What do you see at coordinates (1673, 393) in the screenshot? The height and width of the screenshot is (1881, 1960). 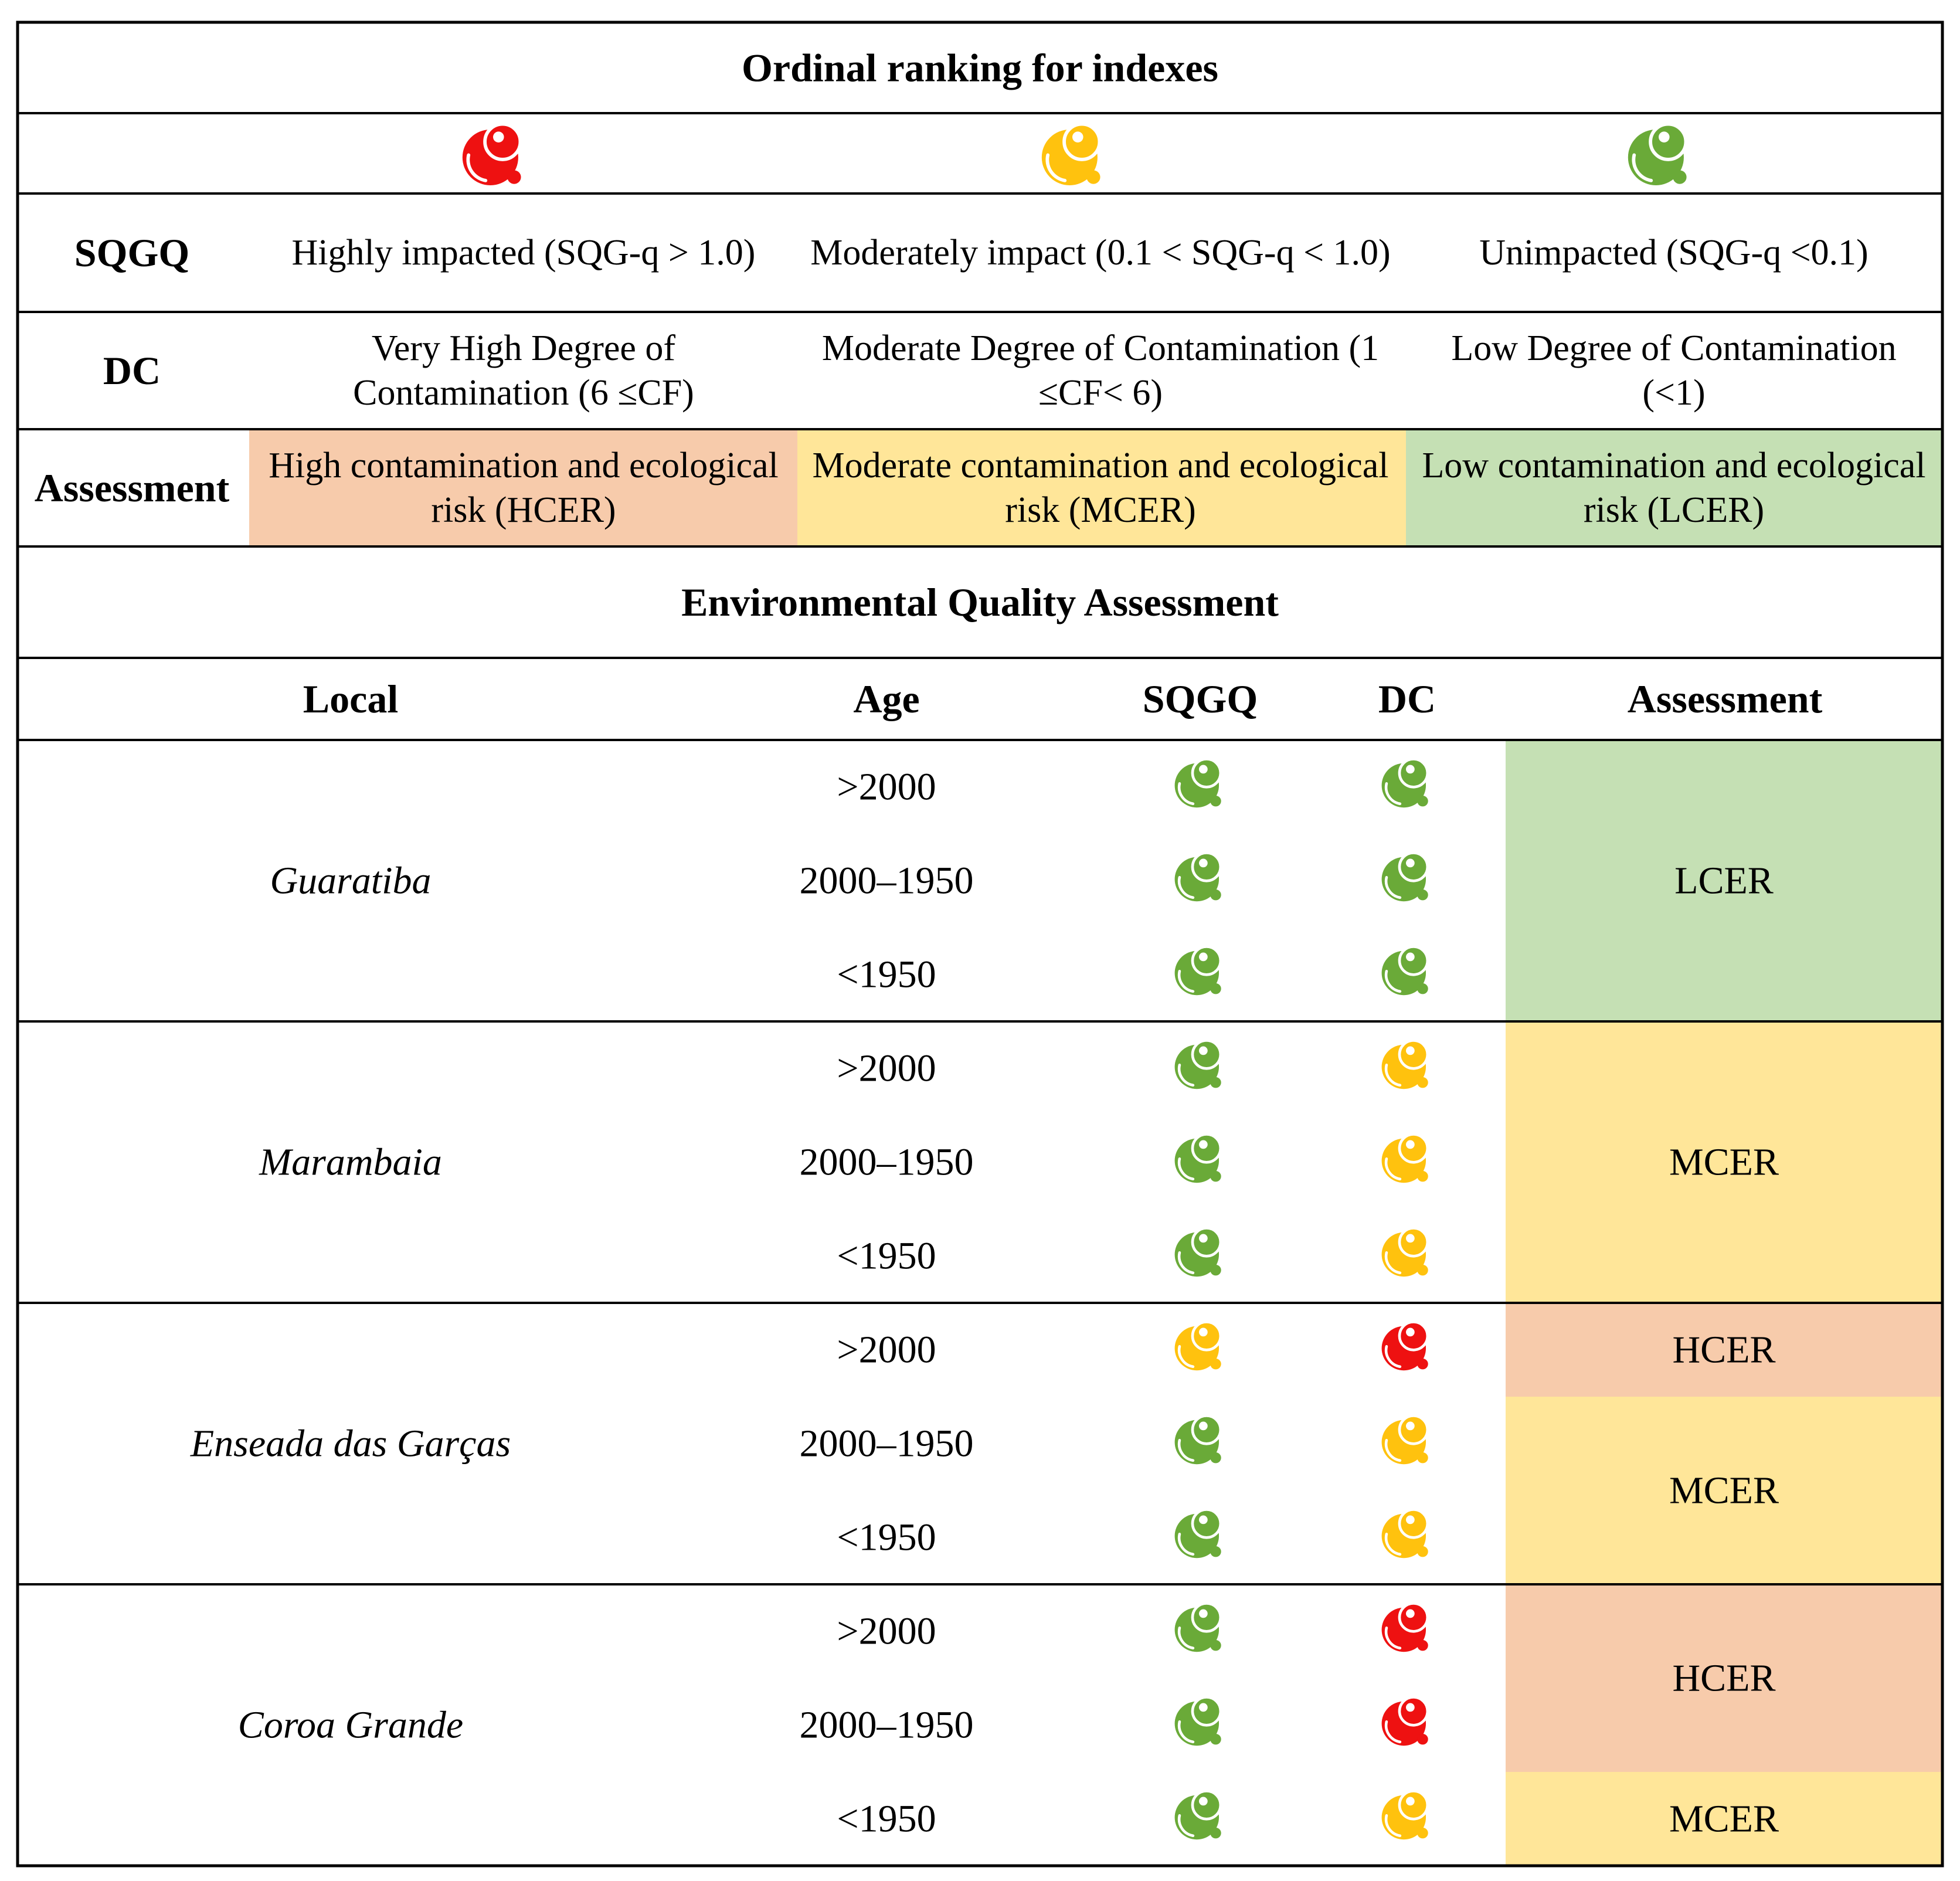 I see `ranking-cell-text: (<1)` at bounding box center [1673, 393].